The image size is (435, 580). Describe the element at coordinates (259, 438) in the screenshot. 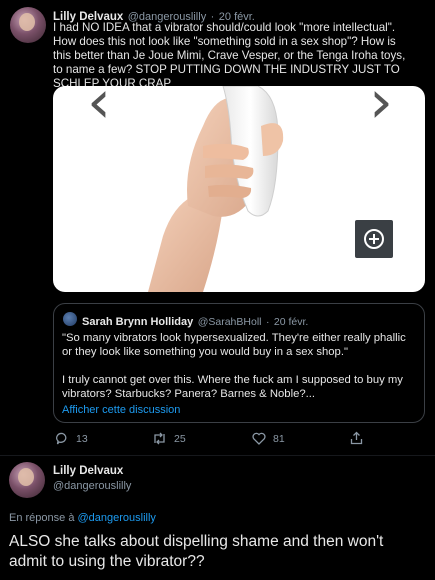

I see `heart-icon` at that location.